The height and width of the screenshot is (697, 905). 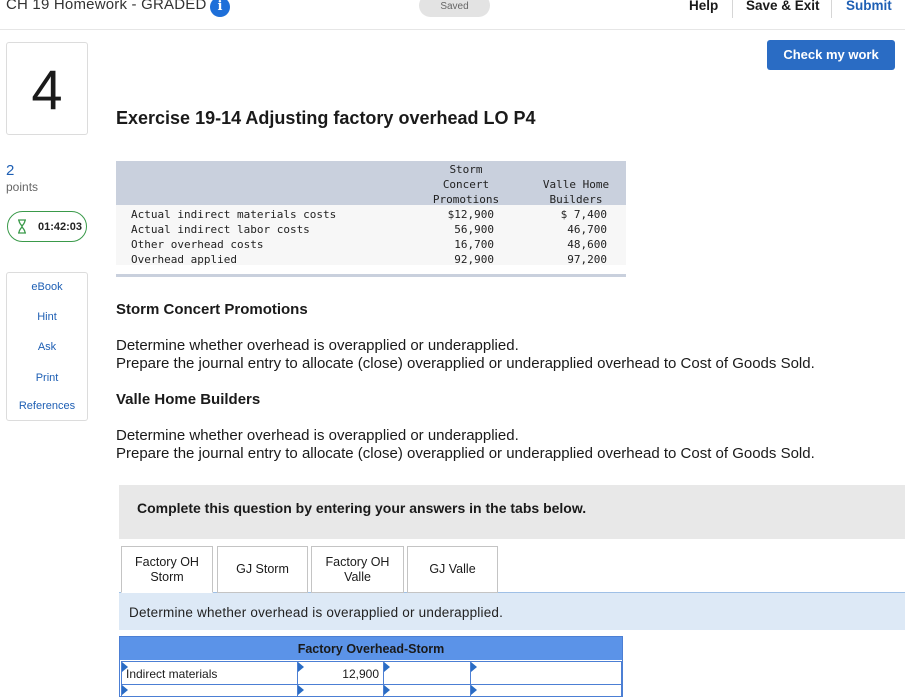 What do you see at coordinates (455, 259) in the screenshot?
I see `cell-storm: 92,900` at bounding box center [455, 259].